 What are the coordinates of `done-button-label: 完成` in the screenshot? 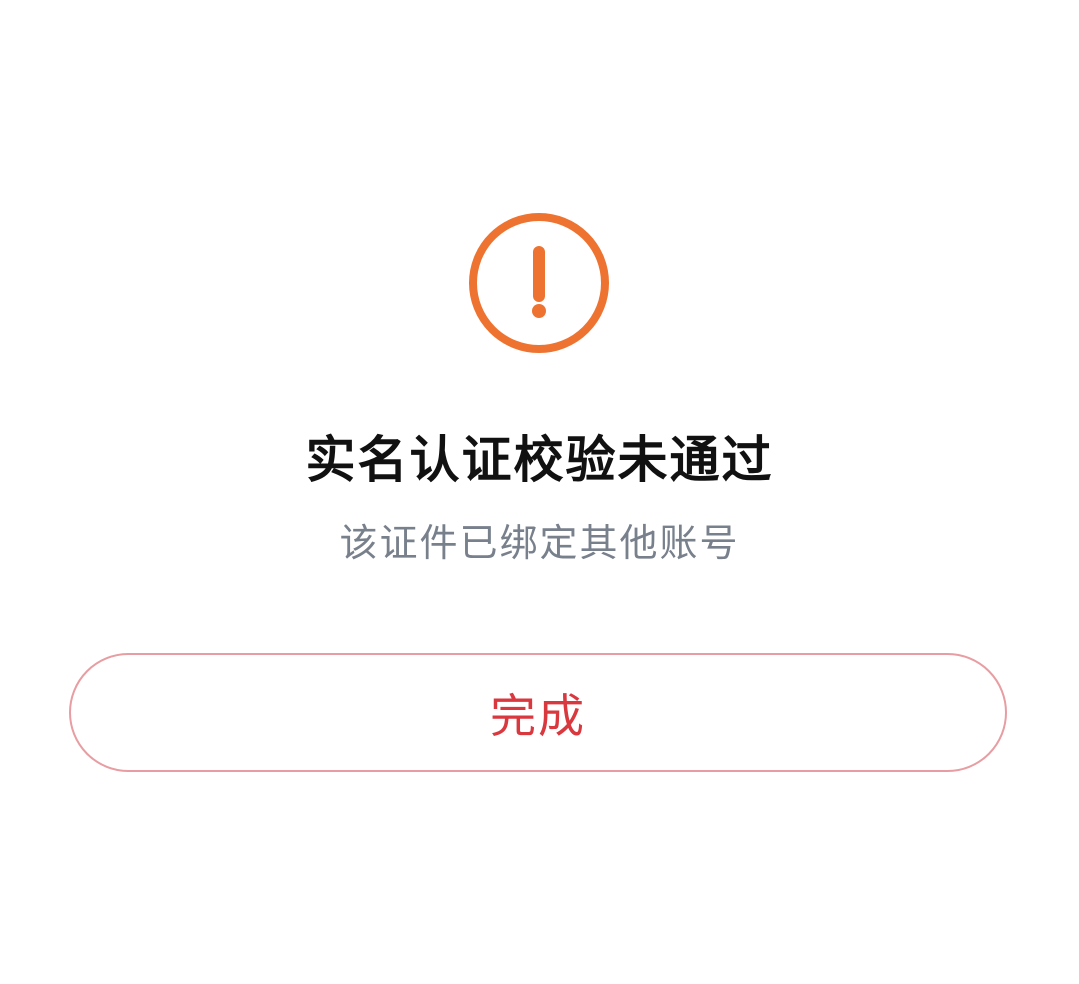 It's located at (538, 715).